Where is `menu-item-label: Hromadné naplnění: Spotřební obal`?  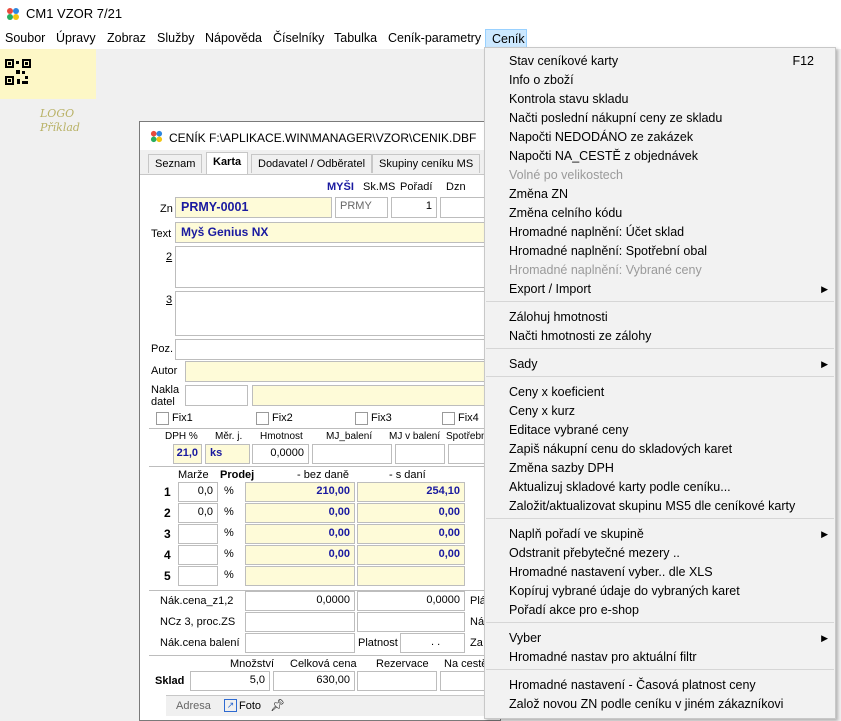 menu-item-label: Hromadné naplnění: Spotřební obal is located at coordinates (608, 251).